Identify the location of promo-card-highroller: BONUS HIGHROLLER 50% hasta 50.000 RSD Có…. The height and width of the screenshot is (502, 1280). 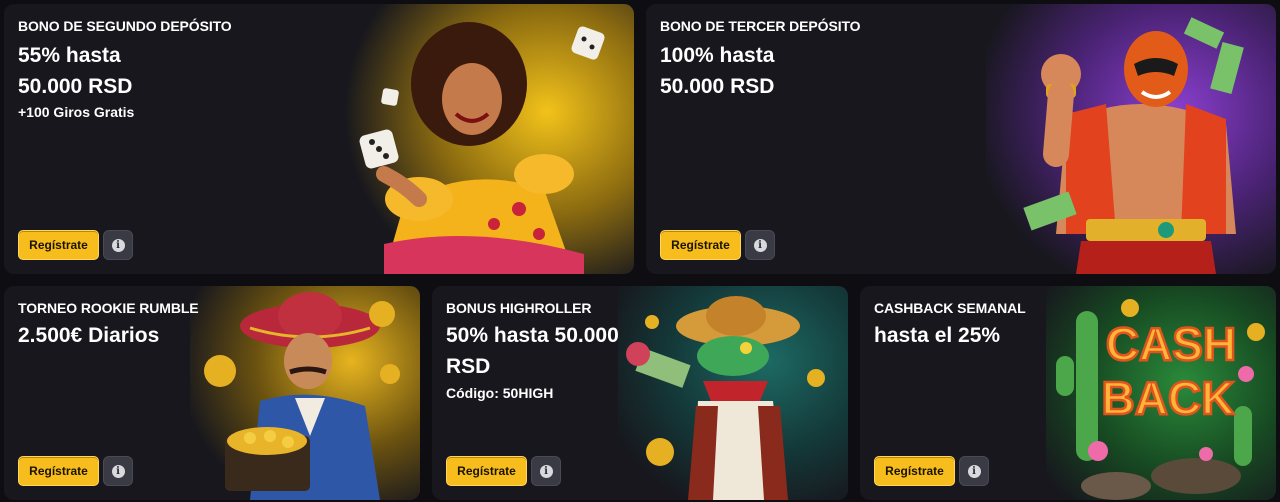
(640, 393).